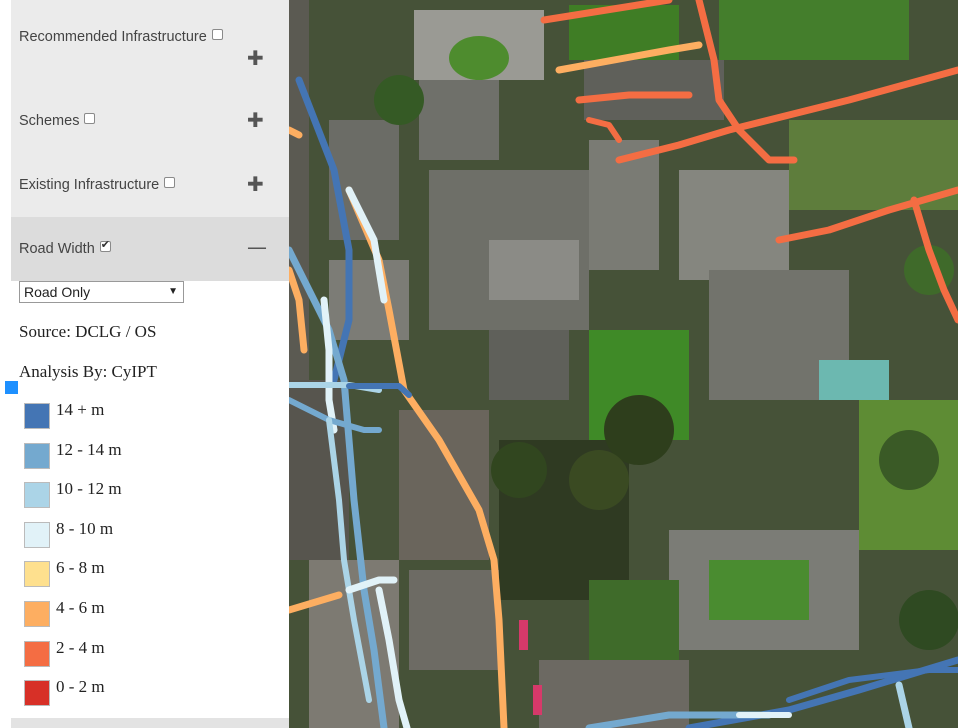 This screenshot has width=958, height=728. What do you see at coordinates (89, 488) in the screenshot?
I see `legend-label: 10 - 12 m` at bounding box center [89, 488].